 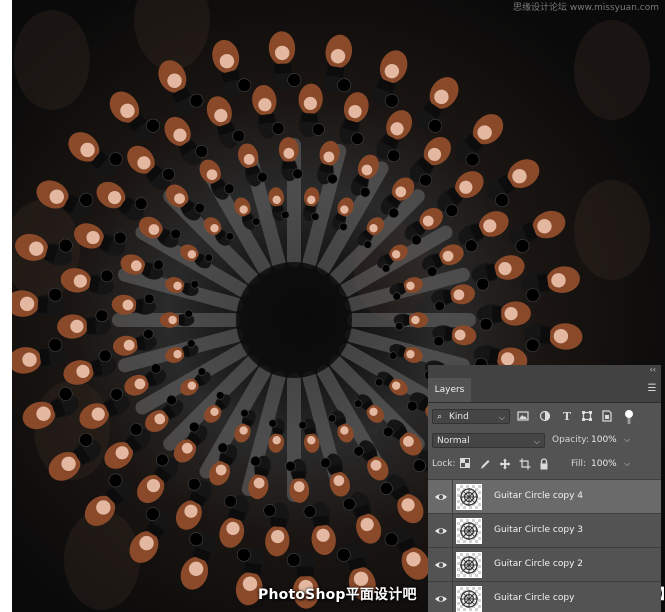 What do you see at coordinates (570, 440) in the screenshot?
I see `opacity-label: Opacity:` at bounding box center [570, 440].